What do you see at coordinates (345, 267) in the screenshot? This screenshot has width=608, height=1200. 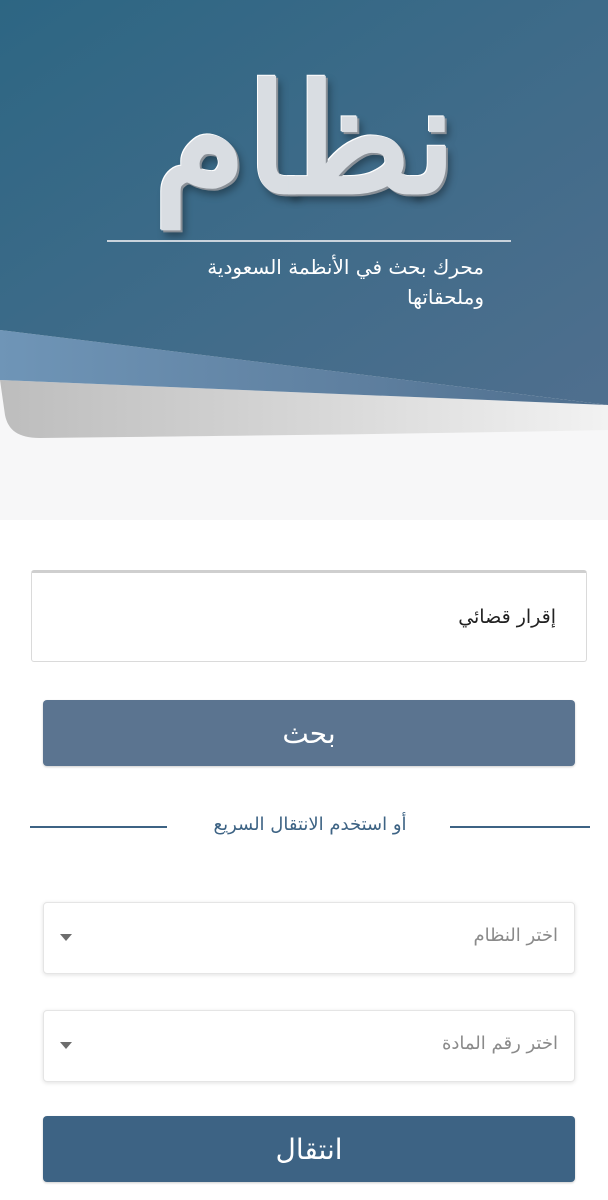 I see `tagline-line-1: محرك بحث في الأنظمة السعودية` at bounding box center [345, 267].